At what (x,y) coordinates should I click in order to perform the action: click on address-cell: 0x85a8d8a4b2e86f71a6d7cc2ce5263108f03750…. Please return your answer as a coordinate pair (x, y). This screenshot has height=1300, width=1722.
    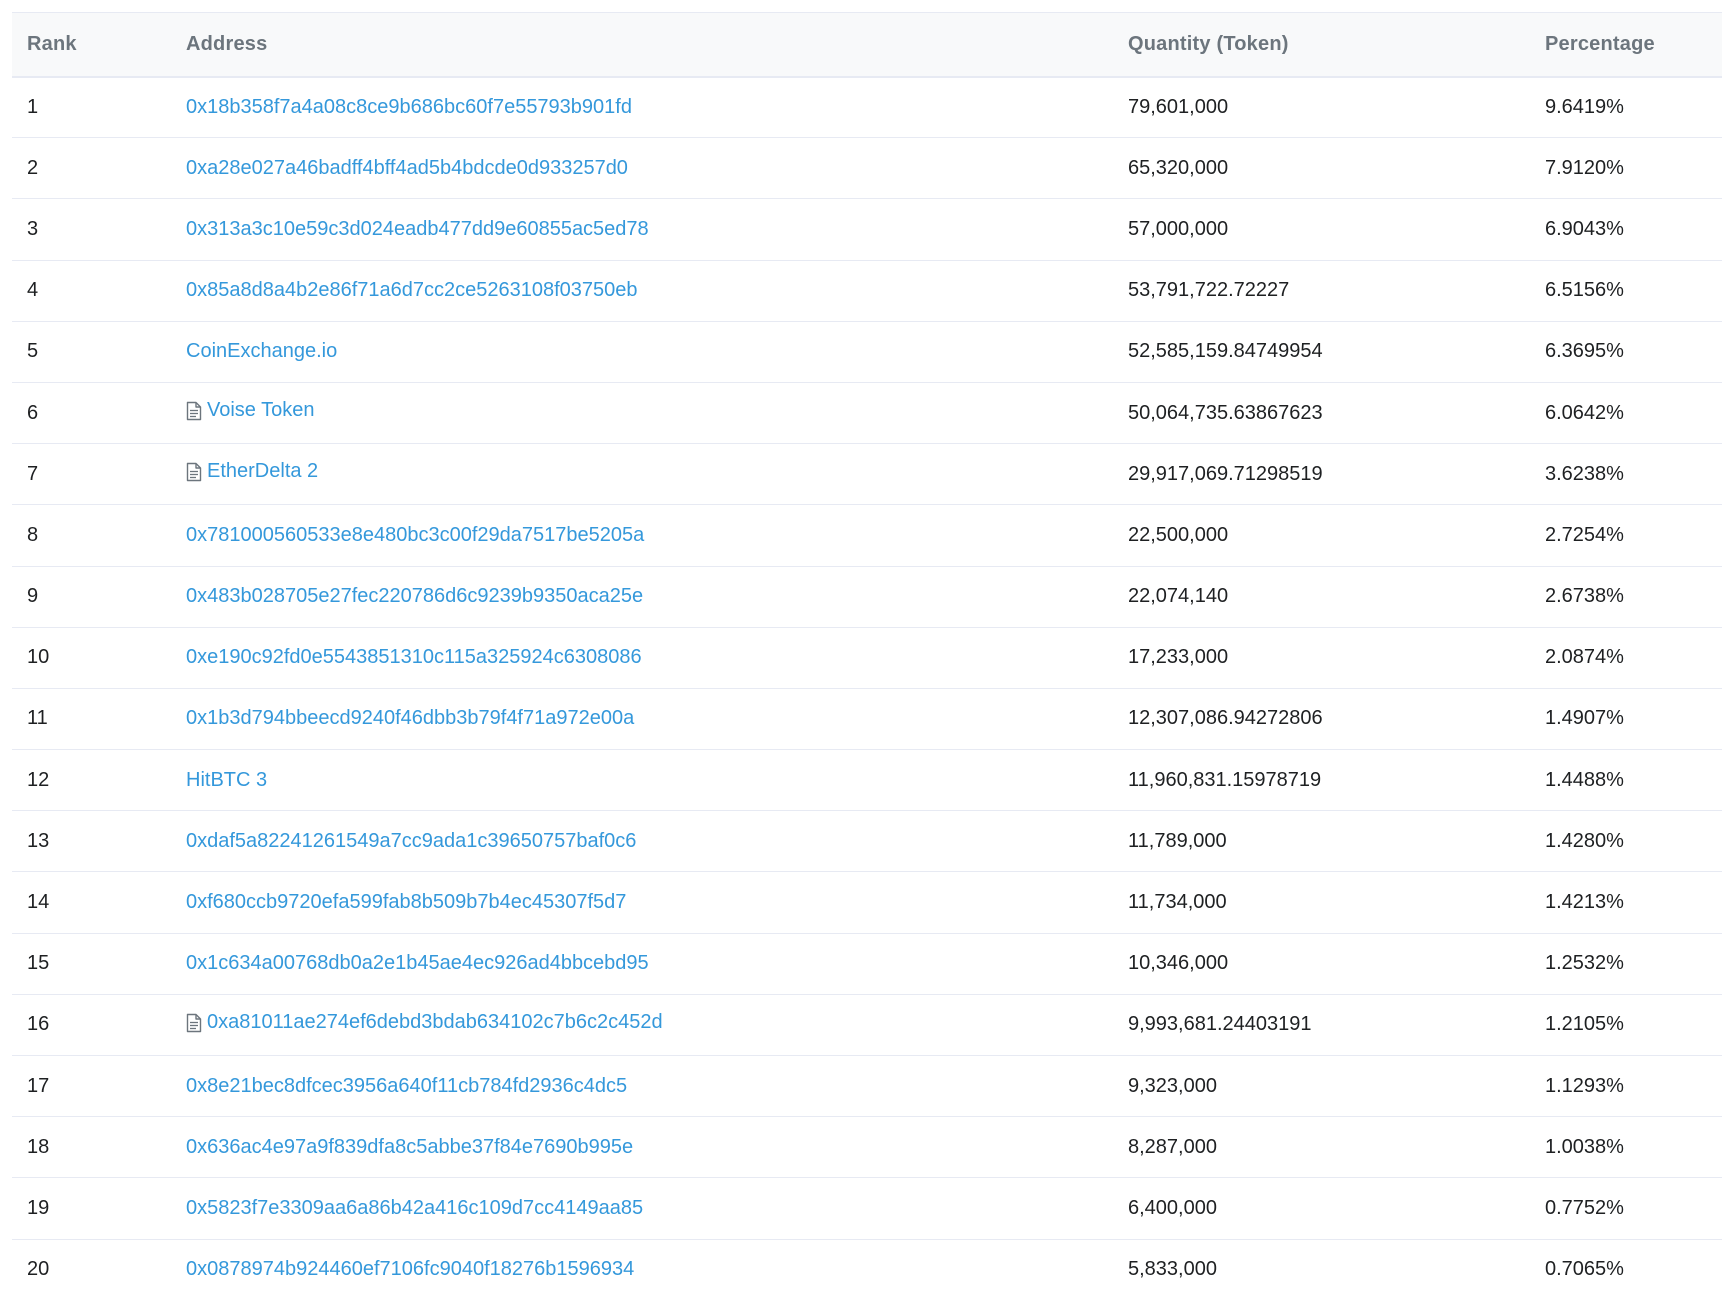
    Looking at the image, I should click on (642, 290).